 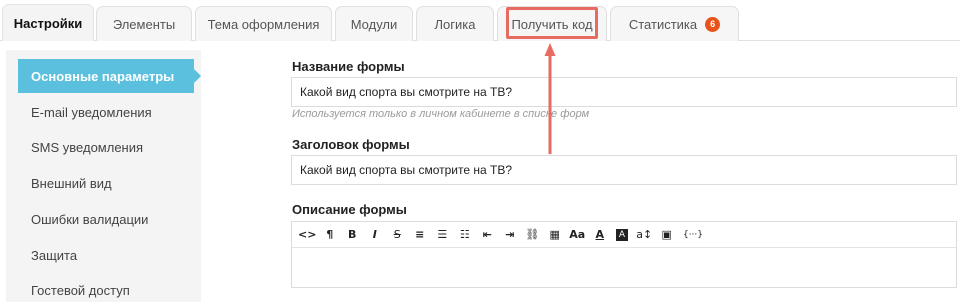 I want to click on annotation-arrow, so click(x=550, y=98).